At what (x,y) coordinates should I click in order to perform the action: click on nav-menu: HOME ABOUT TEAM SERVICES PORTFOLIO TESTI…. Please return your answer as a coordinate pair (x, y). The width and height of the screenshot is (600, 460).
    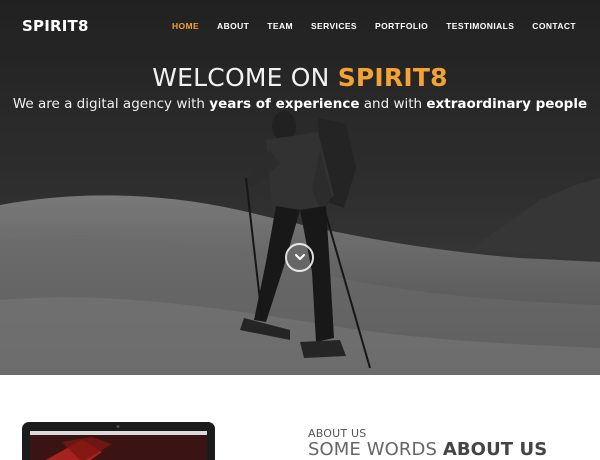
    Looking at the image, I should click on (374, 26).